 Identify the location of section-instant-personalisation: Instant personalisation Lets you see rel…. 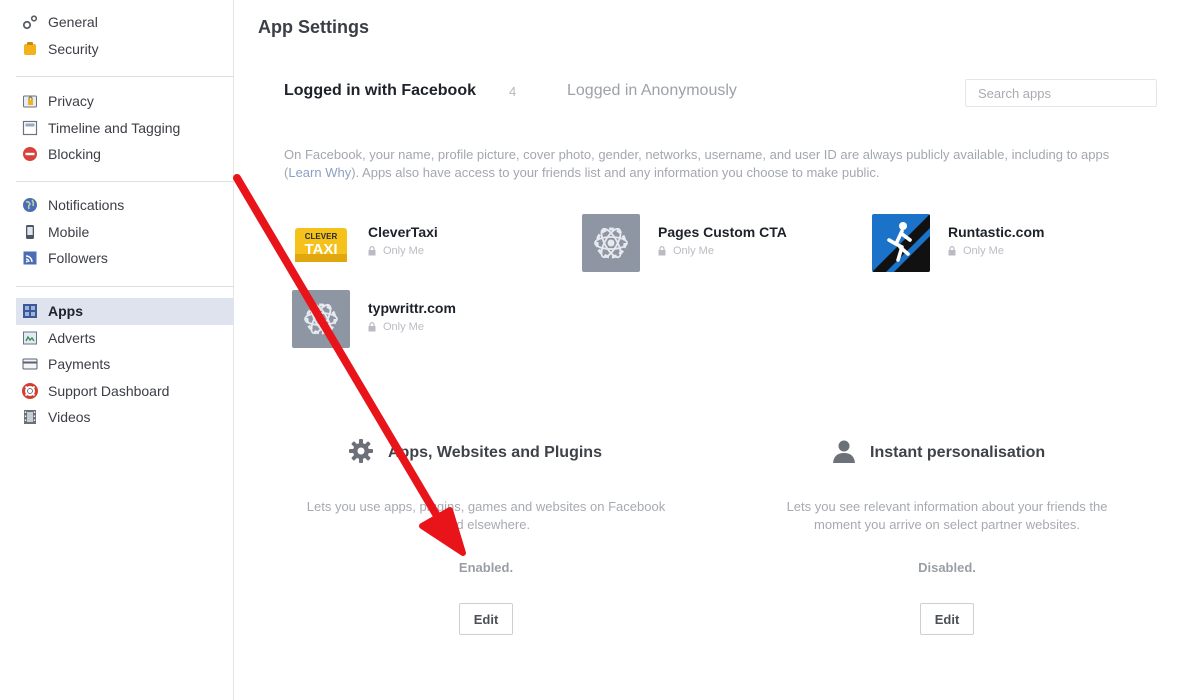
(947, 532).